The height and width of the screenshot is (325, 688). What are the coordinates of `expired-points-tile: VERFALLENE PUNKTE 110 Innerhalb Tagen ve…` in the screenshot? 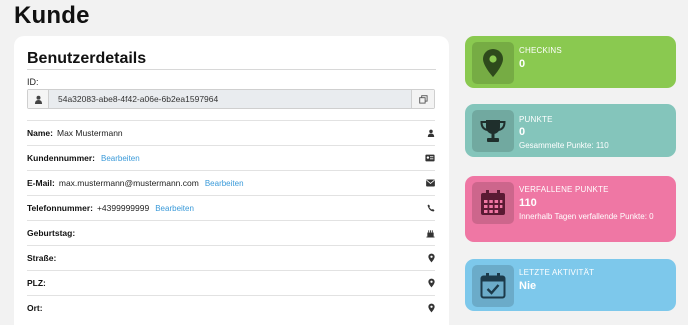 It's located at (570, 209).